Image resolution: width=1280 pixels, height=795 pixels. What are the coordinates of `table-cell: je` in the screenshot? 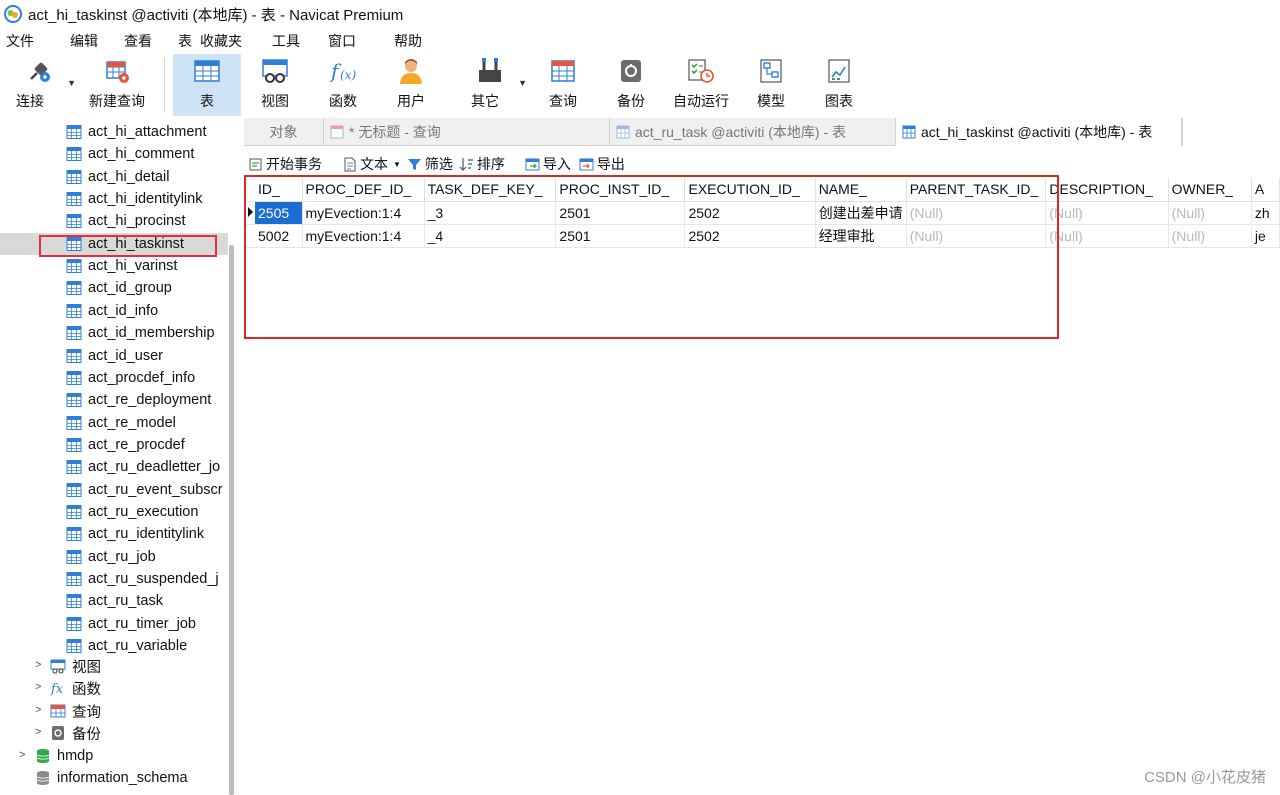 It's located at (1265, 236).